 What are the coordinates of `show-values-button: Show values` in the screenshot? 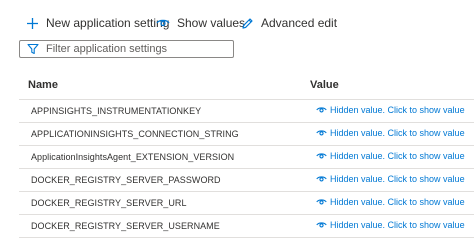 It's located at (200, 23).